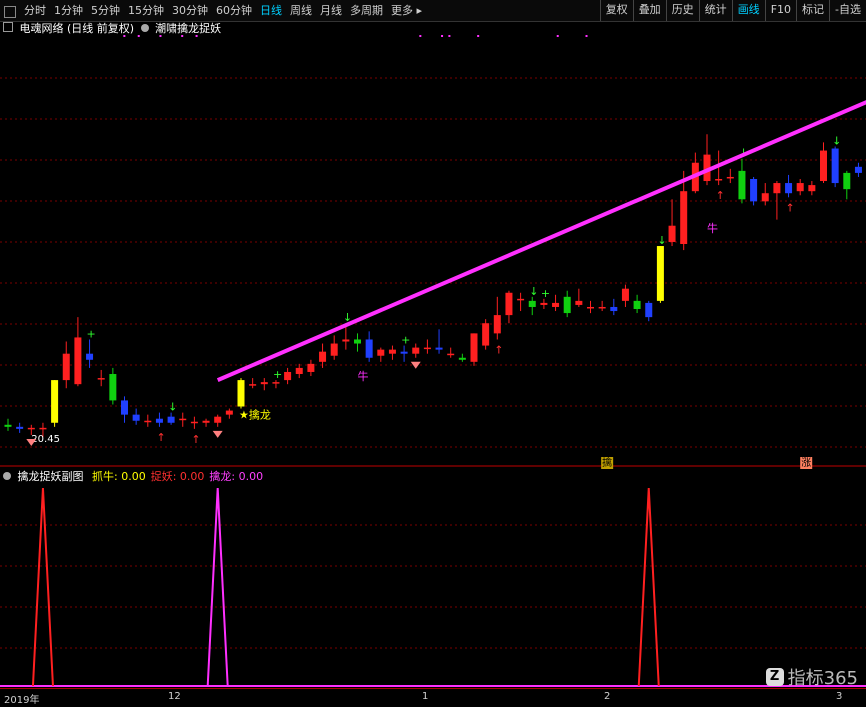 The image size is (866, 707). I want to click on sub-chart-title: 擒龙捉妖副图 抓牛: 0.00捉妖: 0.00擒龙: 0.00, so click(131, 477).